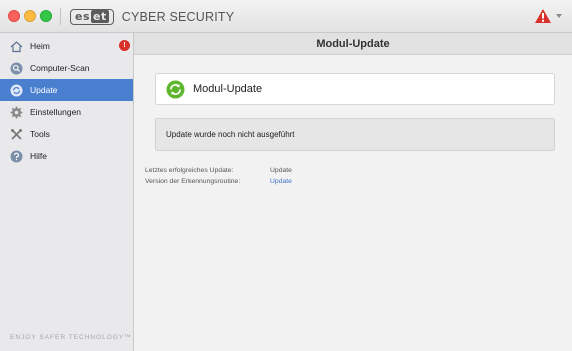 This screenshot has height=351, width=572. What do you see at coordinates (66, 156) in the screenshot?
I see `sidebar-item-hilfe: Hilfe` at bounding box center [66, 156].